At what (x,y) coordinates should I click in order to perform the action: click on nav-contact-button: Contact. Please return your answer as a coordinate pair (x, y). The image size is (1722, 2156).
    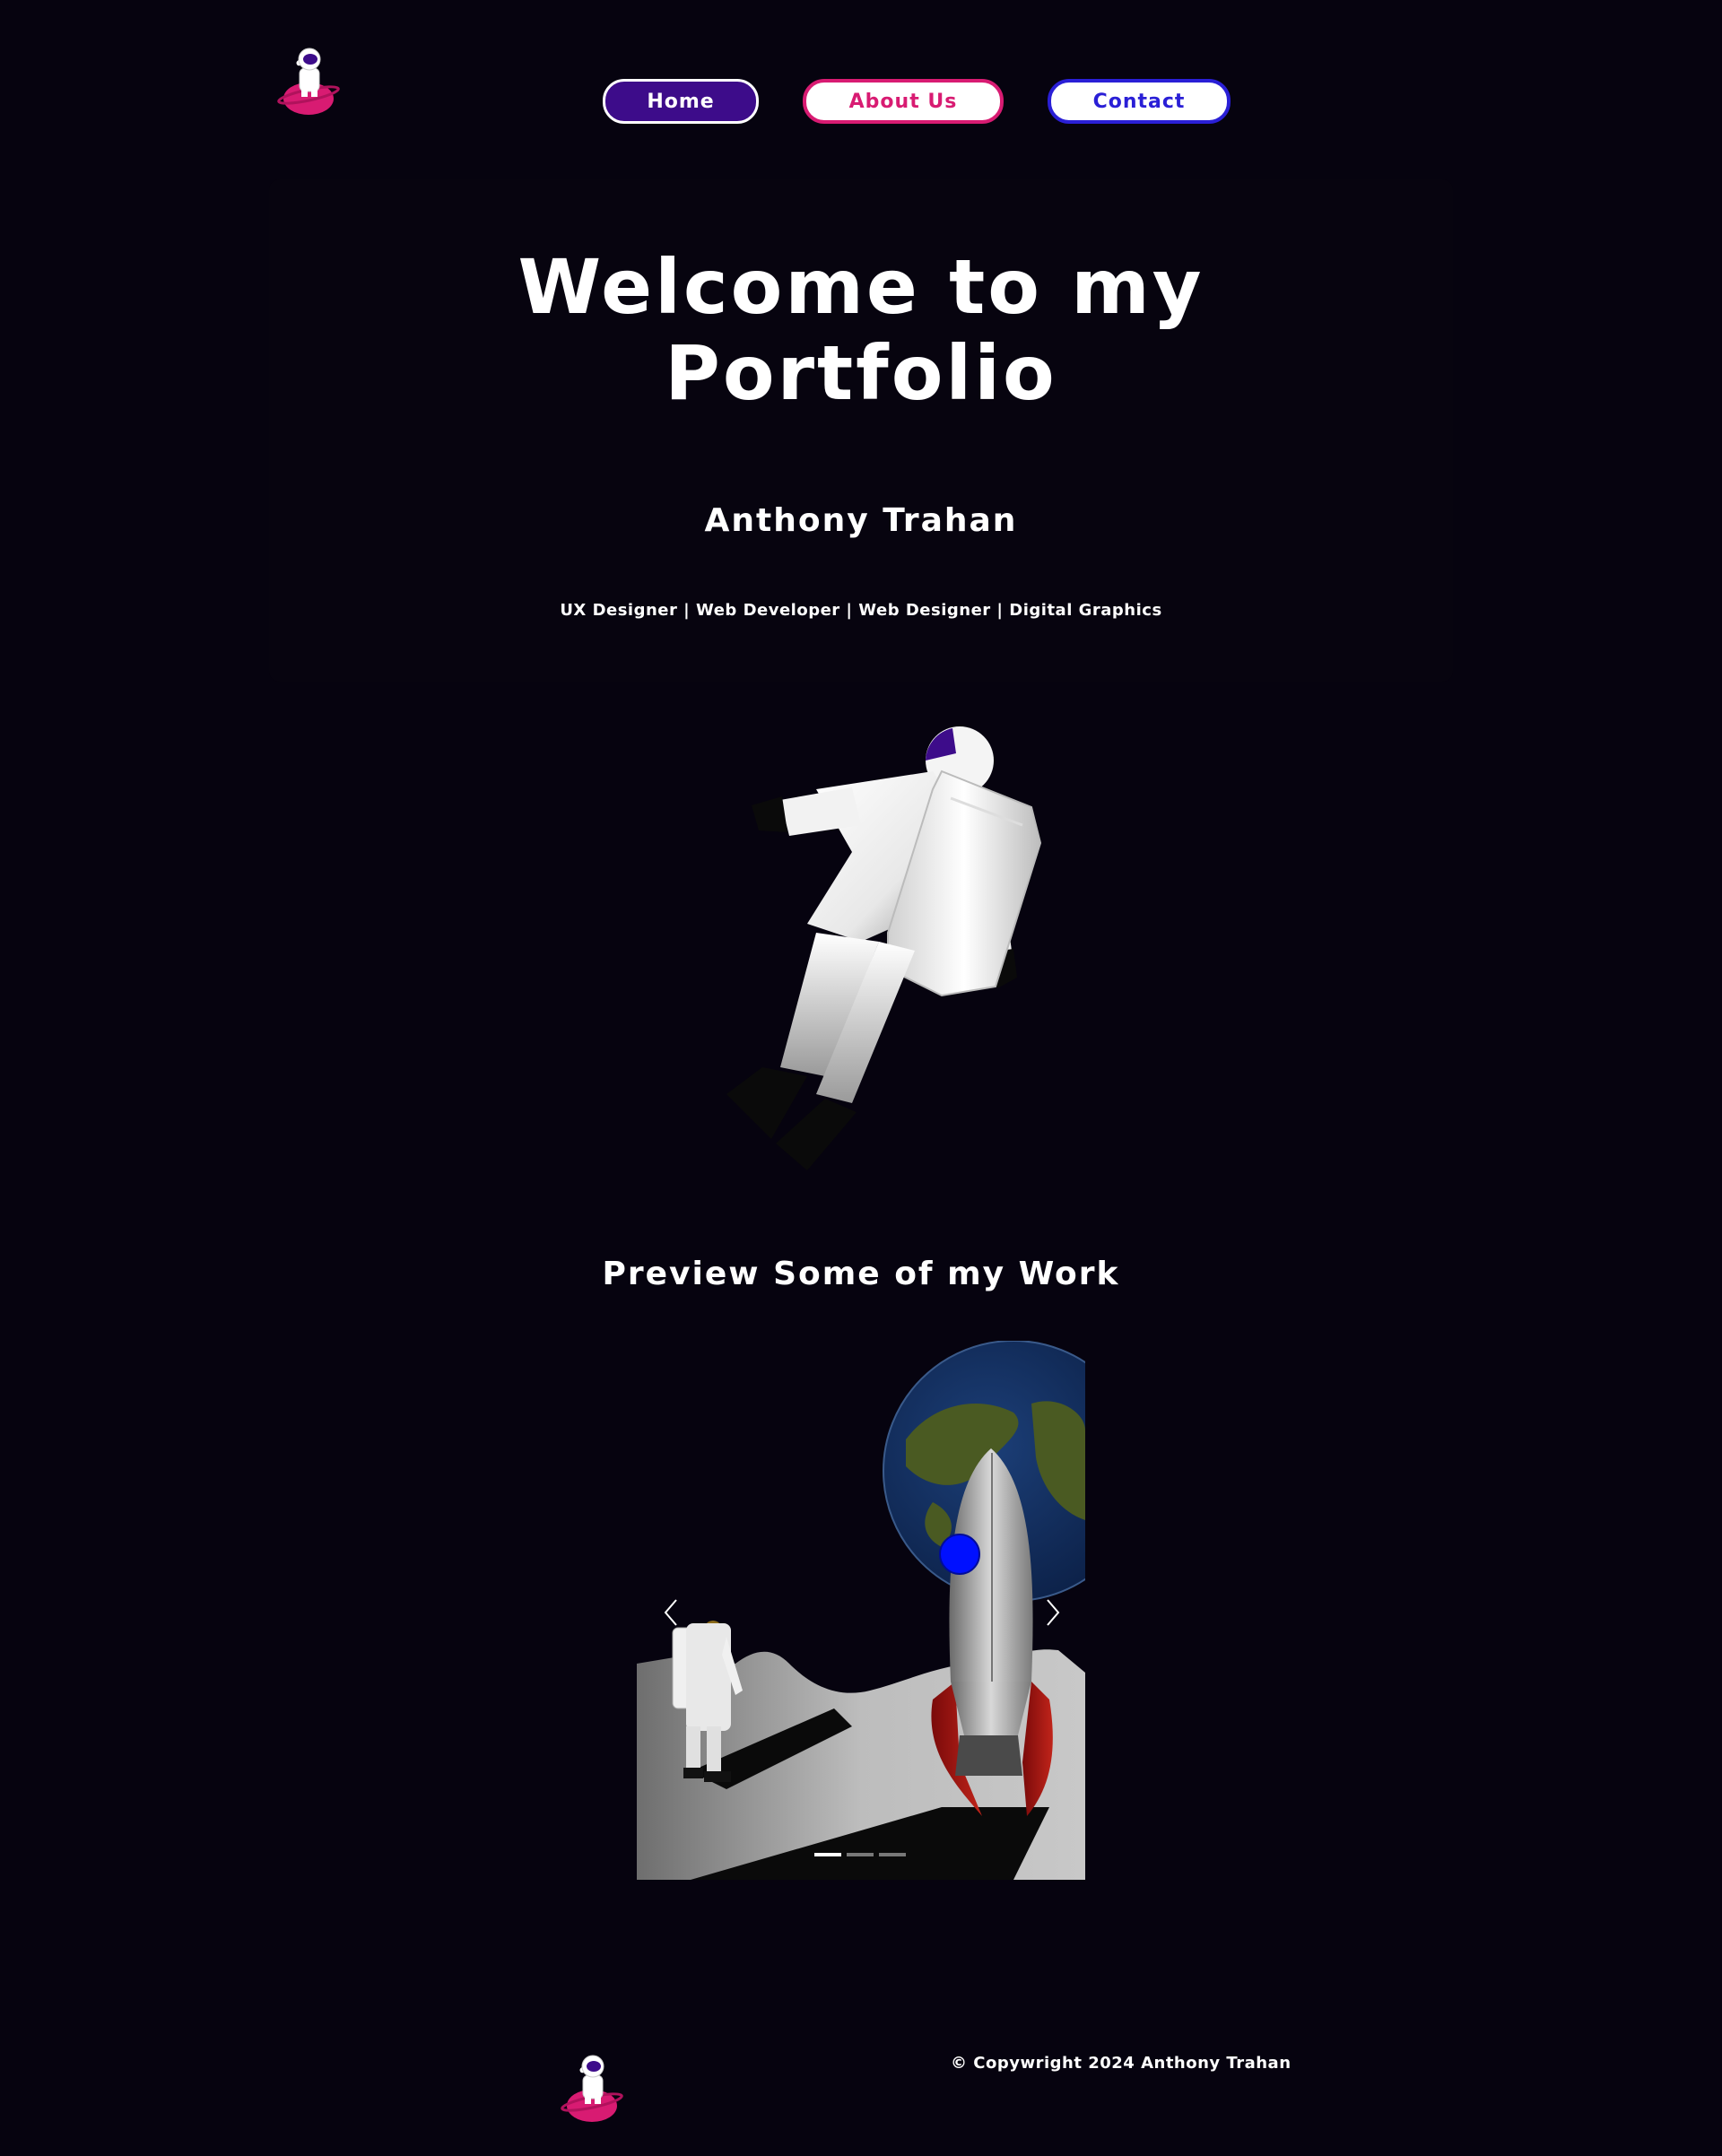
    Looking at the image, I should click on (1139, 101).